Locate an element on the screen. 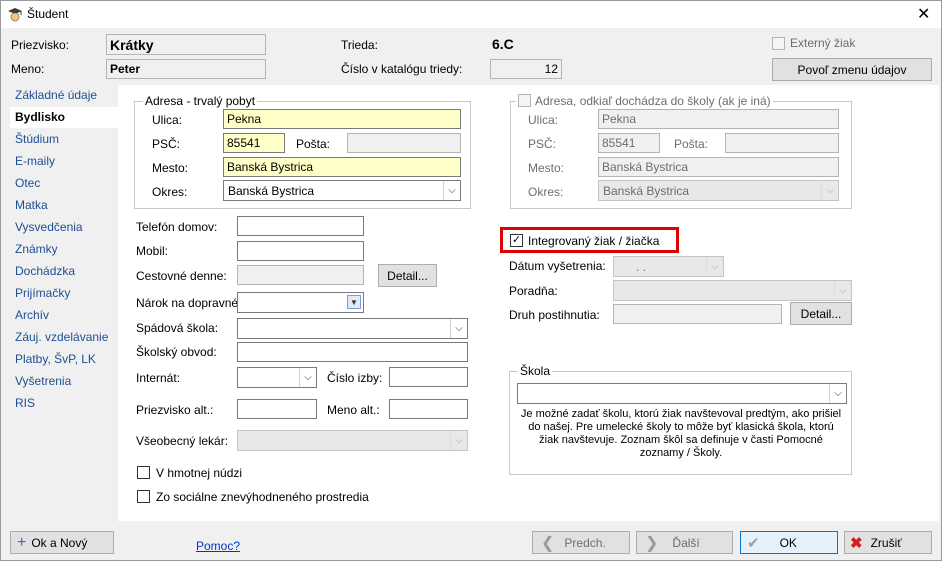 The image size is (942, 561). adresa-skola-checkbox is located at coordinates (524, 100).